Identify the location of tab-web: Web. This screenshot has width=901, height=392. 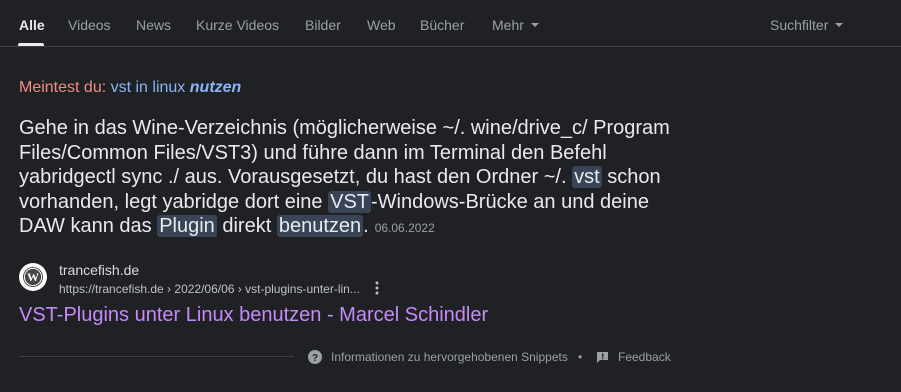
(381, 25).